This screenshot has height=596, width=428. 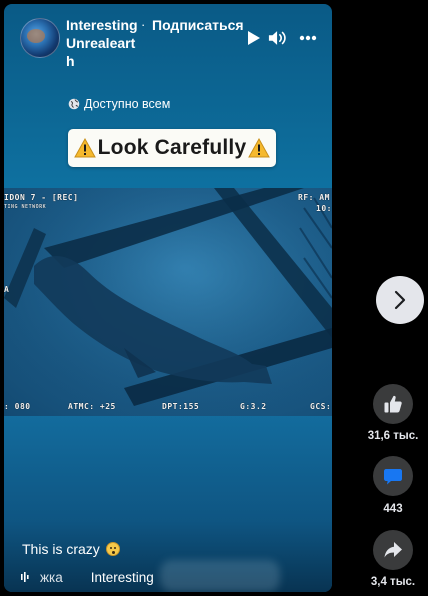 What do you see at coordinates (40, 38) in the screenshot?
I see `channel-avatar` at bounding box center [40, 38].